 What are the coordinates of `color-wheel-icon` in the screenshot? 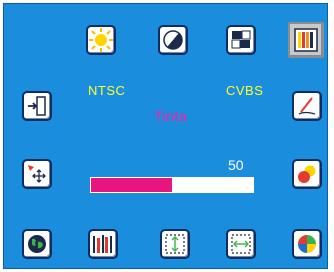 It's located at (307, 244).